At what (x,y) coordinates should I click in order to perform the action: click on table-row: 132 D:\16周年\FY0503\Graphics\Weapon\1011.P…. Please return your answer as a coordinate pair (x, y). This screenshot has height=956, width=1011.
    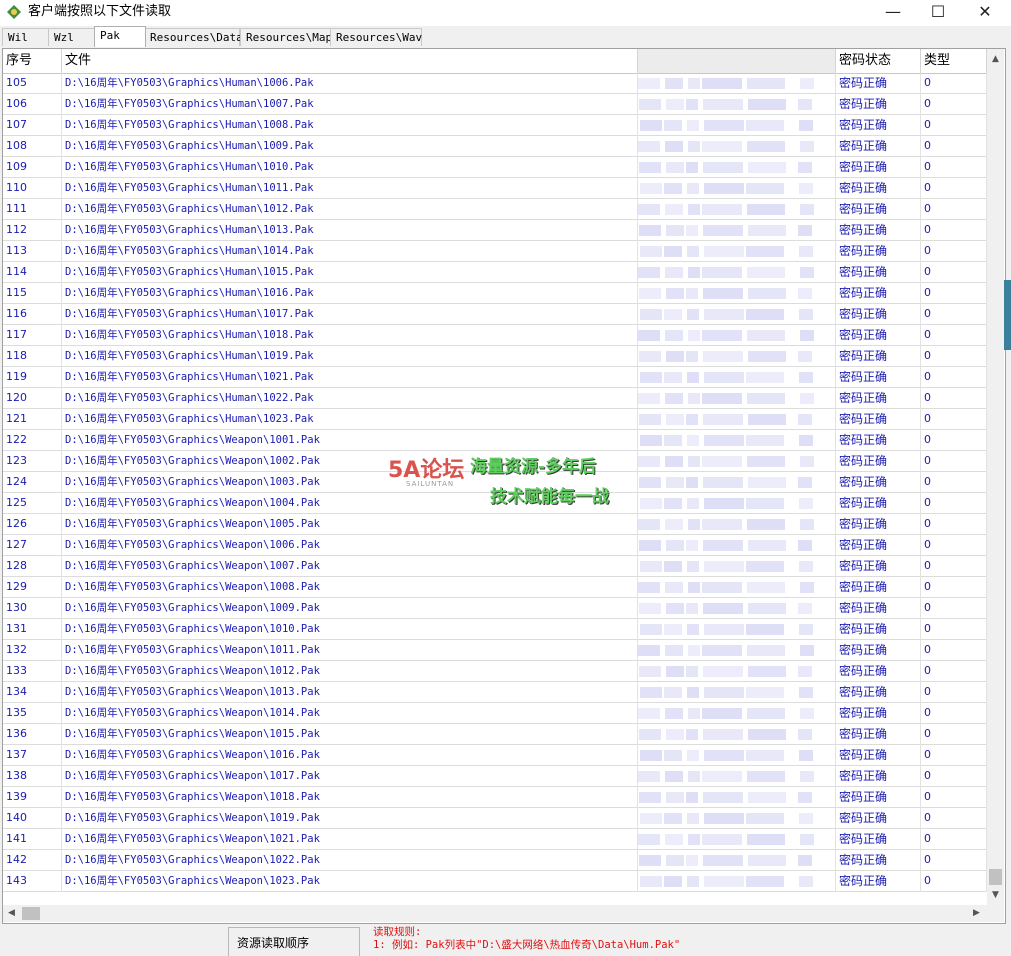
    Looking at the image, I should click on (495, 650).